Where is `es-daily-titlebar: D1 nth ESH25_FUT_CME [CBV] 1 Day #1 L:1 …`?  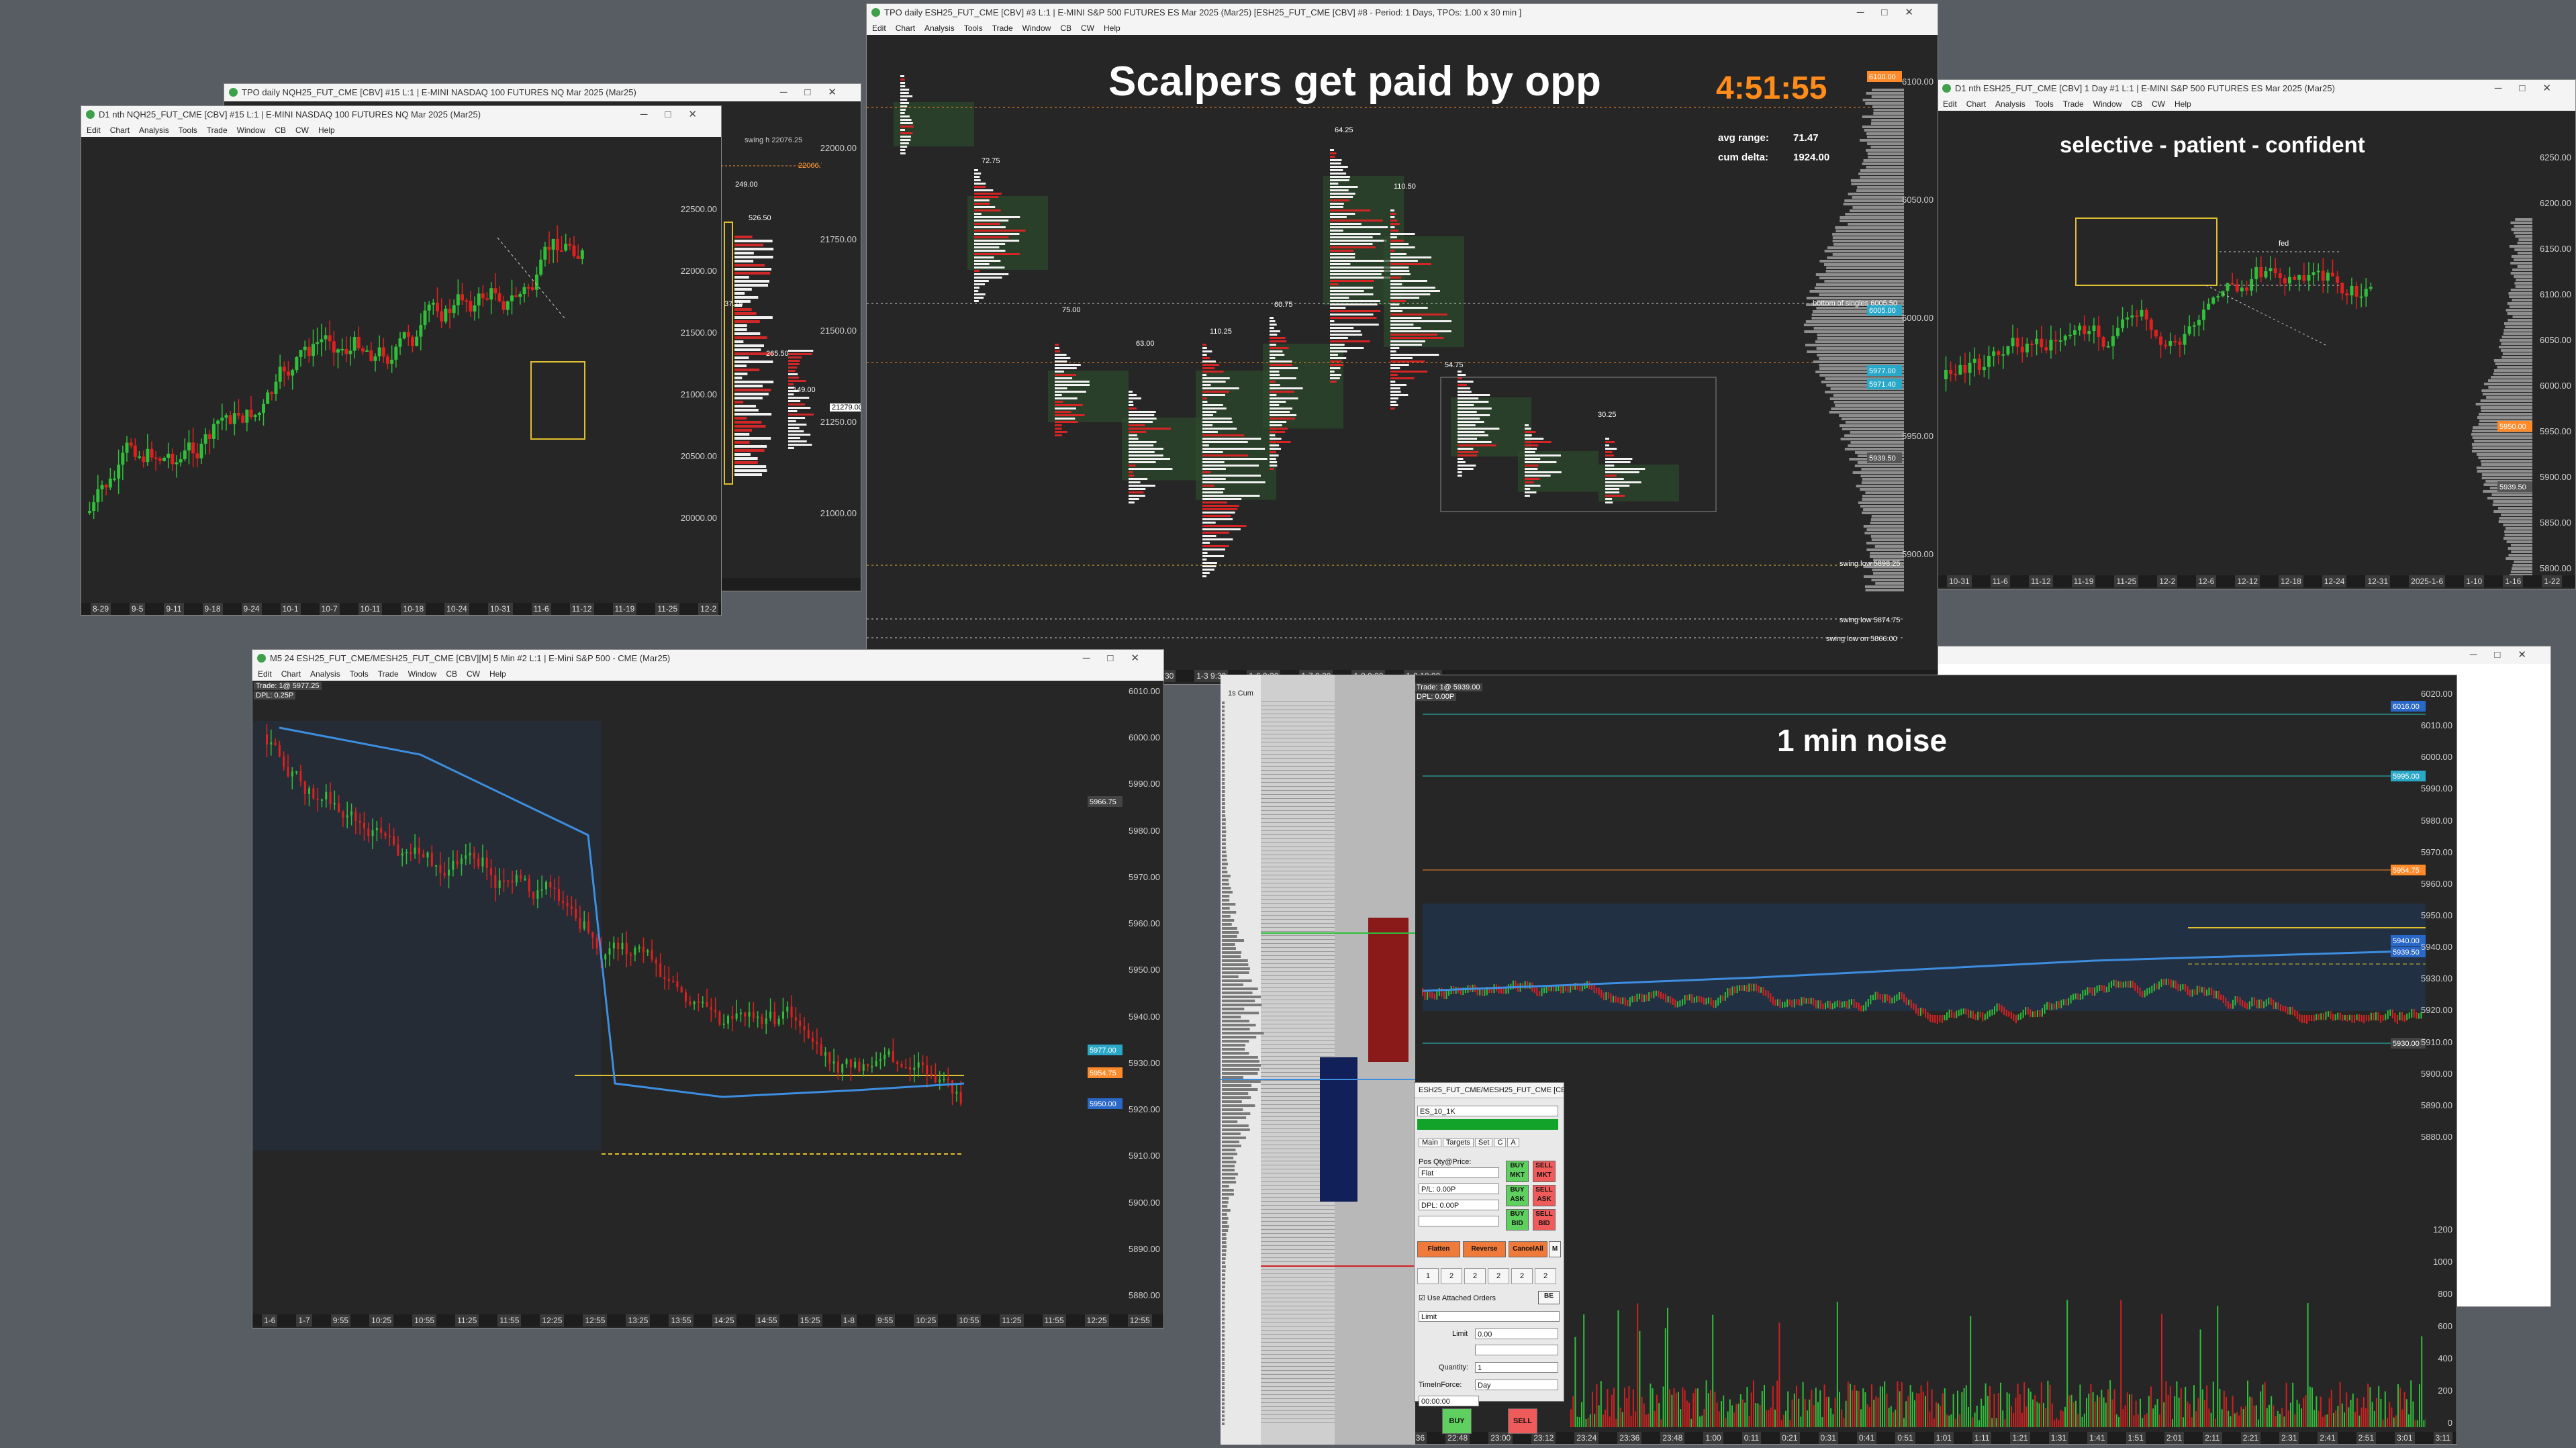 es-daily-titlebar: D1 nth ESH25_FUT_CME [CBV] 1 Day #1 L:1 … is located at coordinates (2256, 88).